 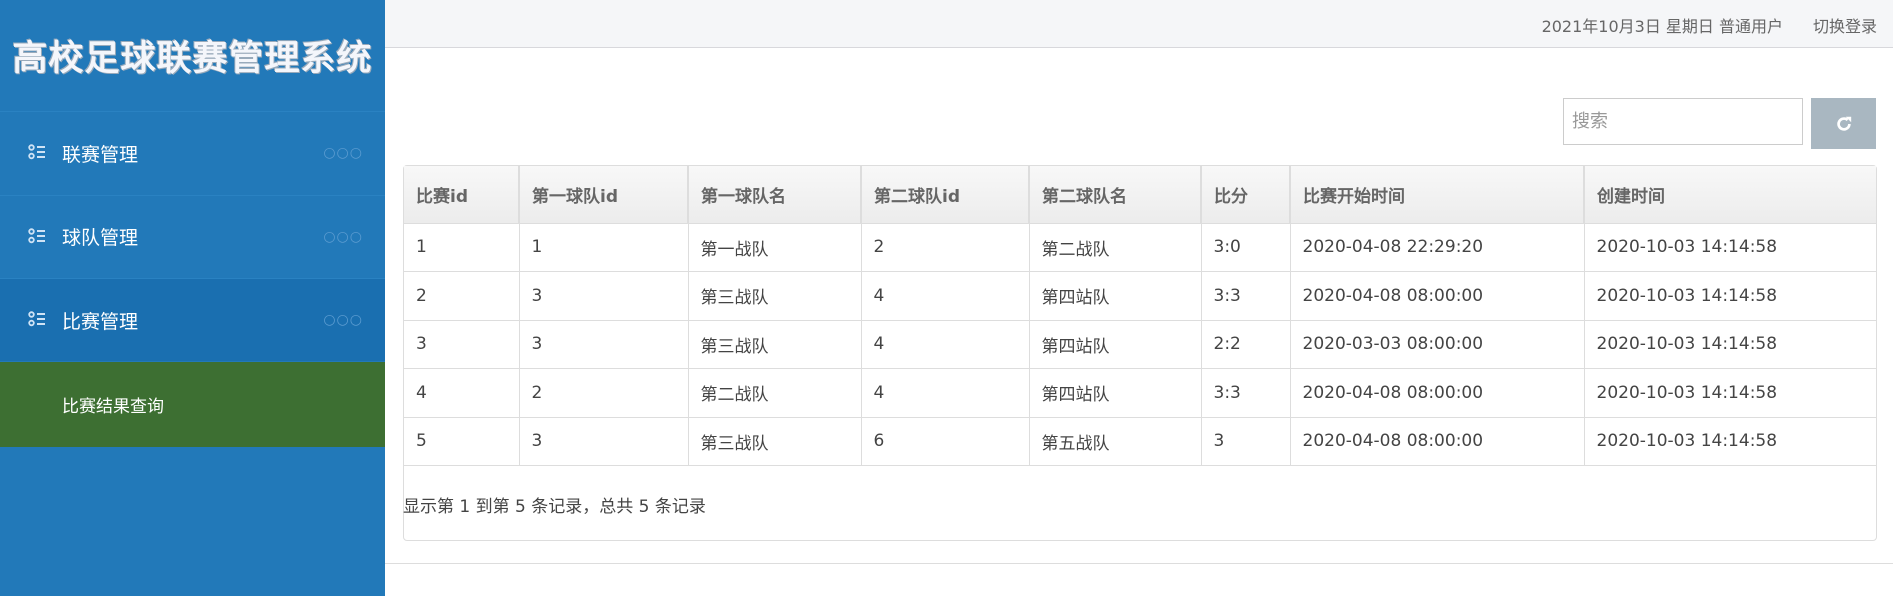 I want to click on sidebar-item: 比赛管理 ○○○, so click(x=192, y=320).